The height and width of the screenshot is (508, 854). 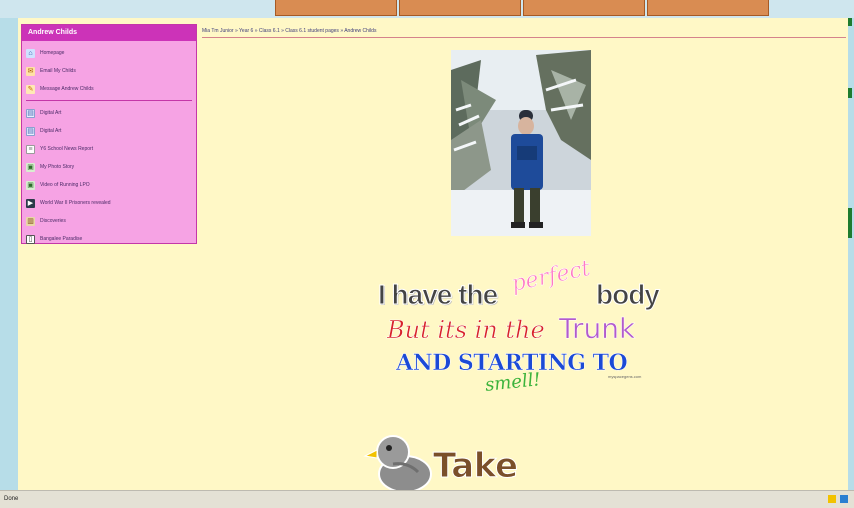 What do you see at coordinates (515, 468) in the screenshot?
I see `take-revenge-text: Take Revenge` at bounding box center [515, 468].